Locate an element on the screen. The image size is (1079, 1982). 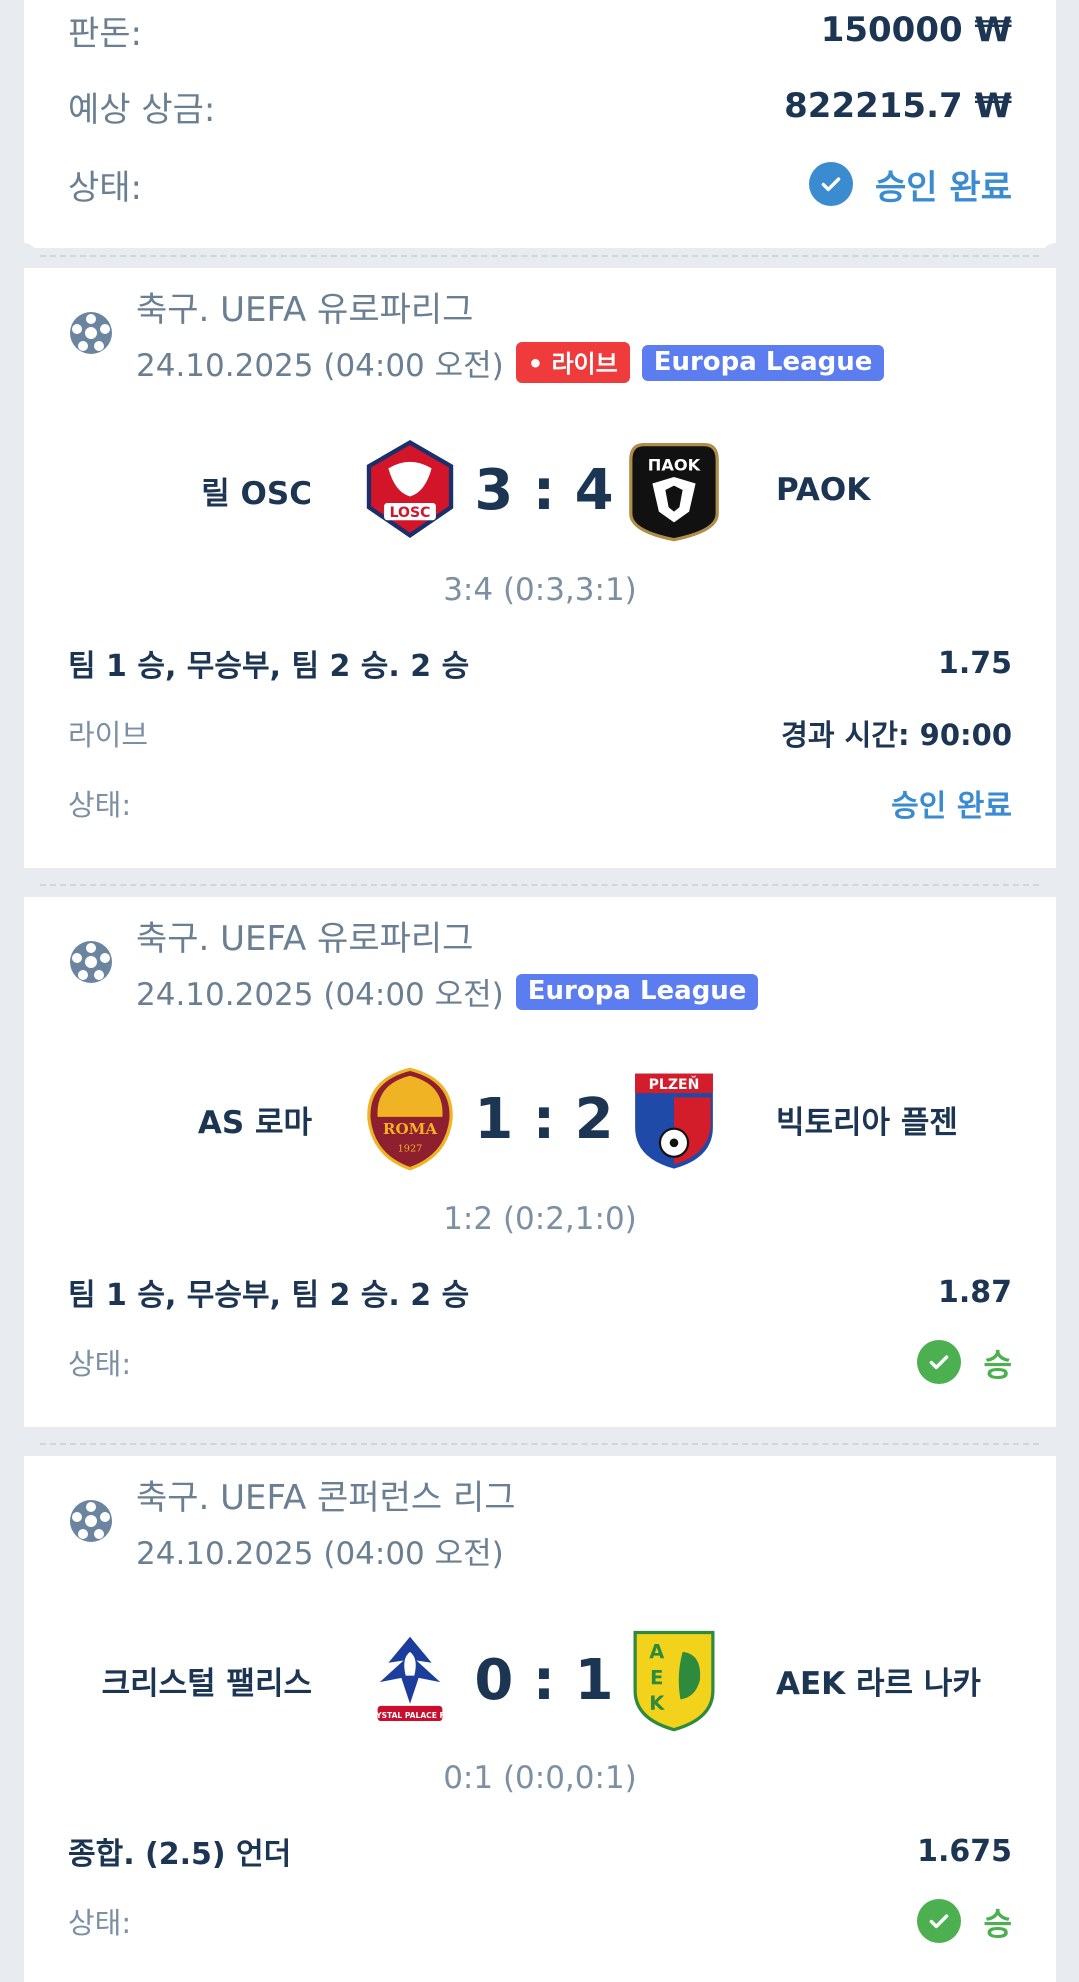
stake-label: 판돈: is located at coordinates (105, 33).